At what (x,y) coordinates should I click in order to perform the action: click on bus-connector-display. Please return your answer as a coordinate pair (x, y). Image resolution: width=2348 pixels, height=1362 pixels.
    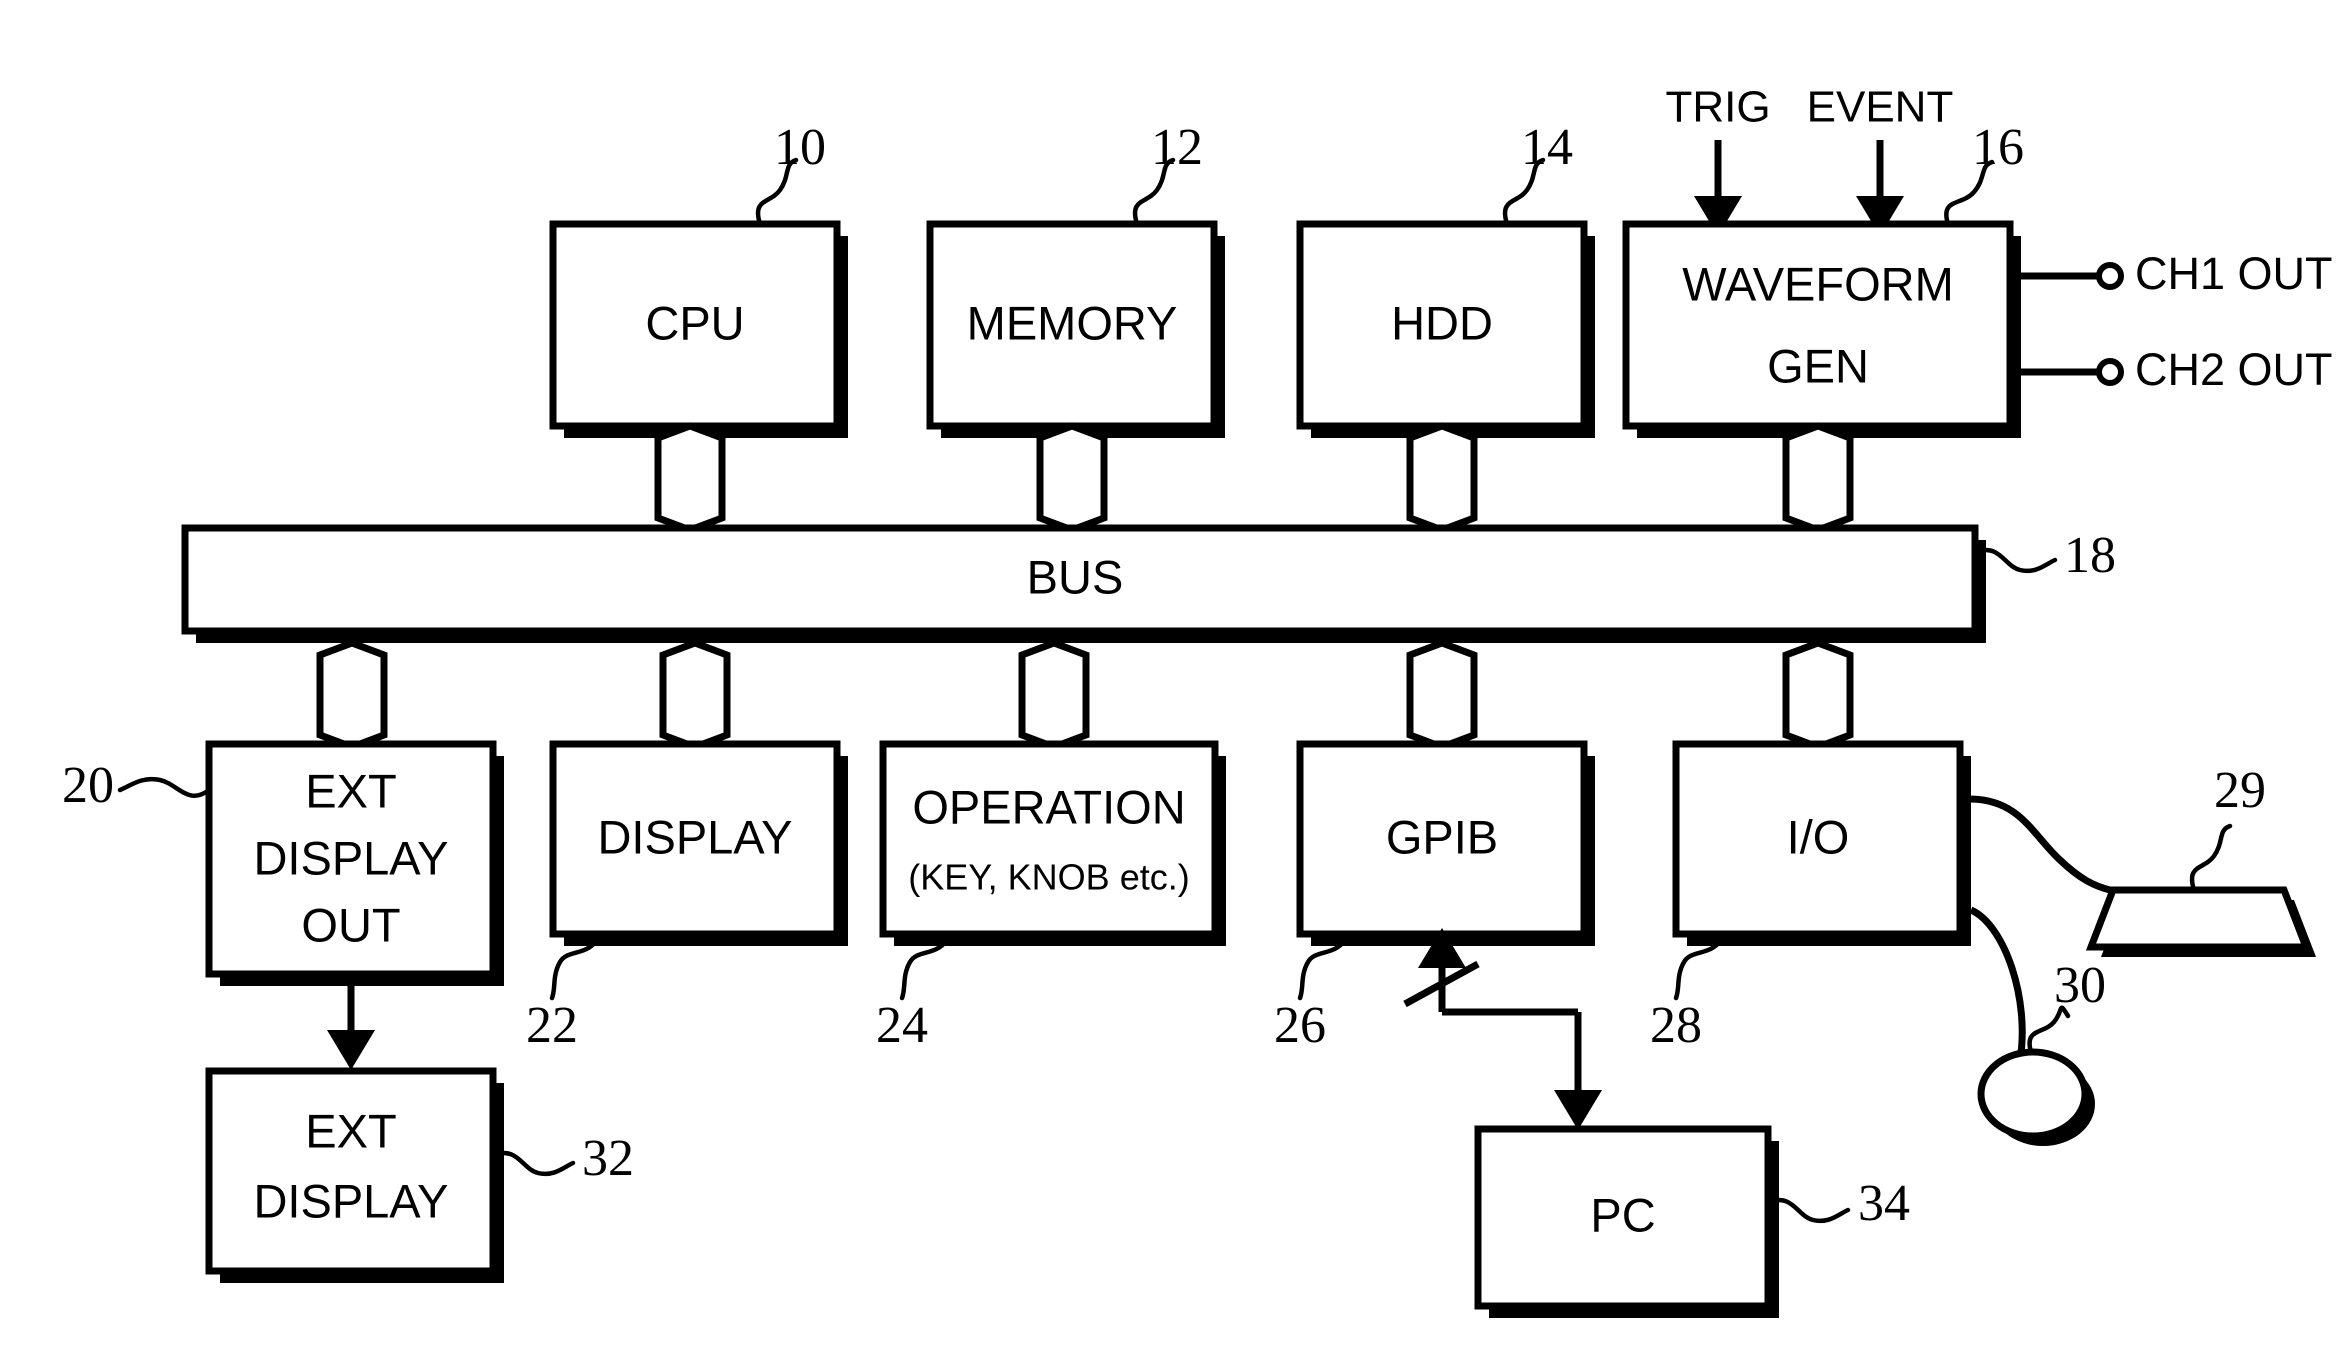
    Looking at the image, I should click on (695, 695).